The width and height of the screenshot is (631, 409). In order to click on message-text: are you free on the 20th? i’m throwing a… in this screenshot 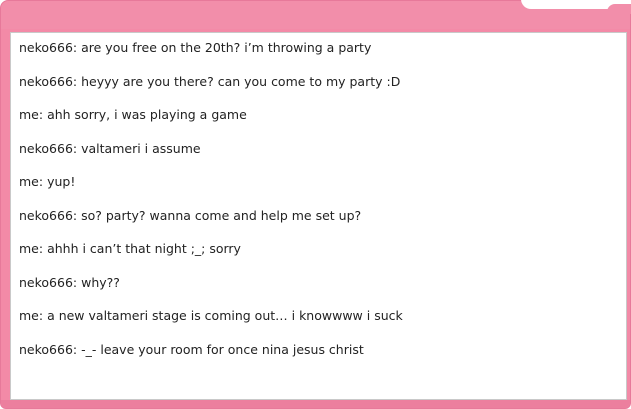, I will do `click(226, 47)`.